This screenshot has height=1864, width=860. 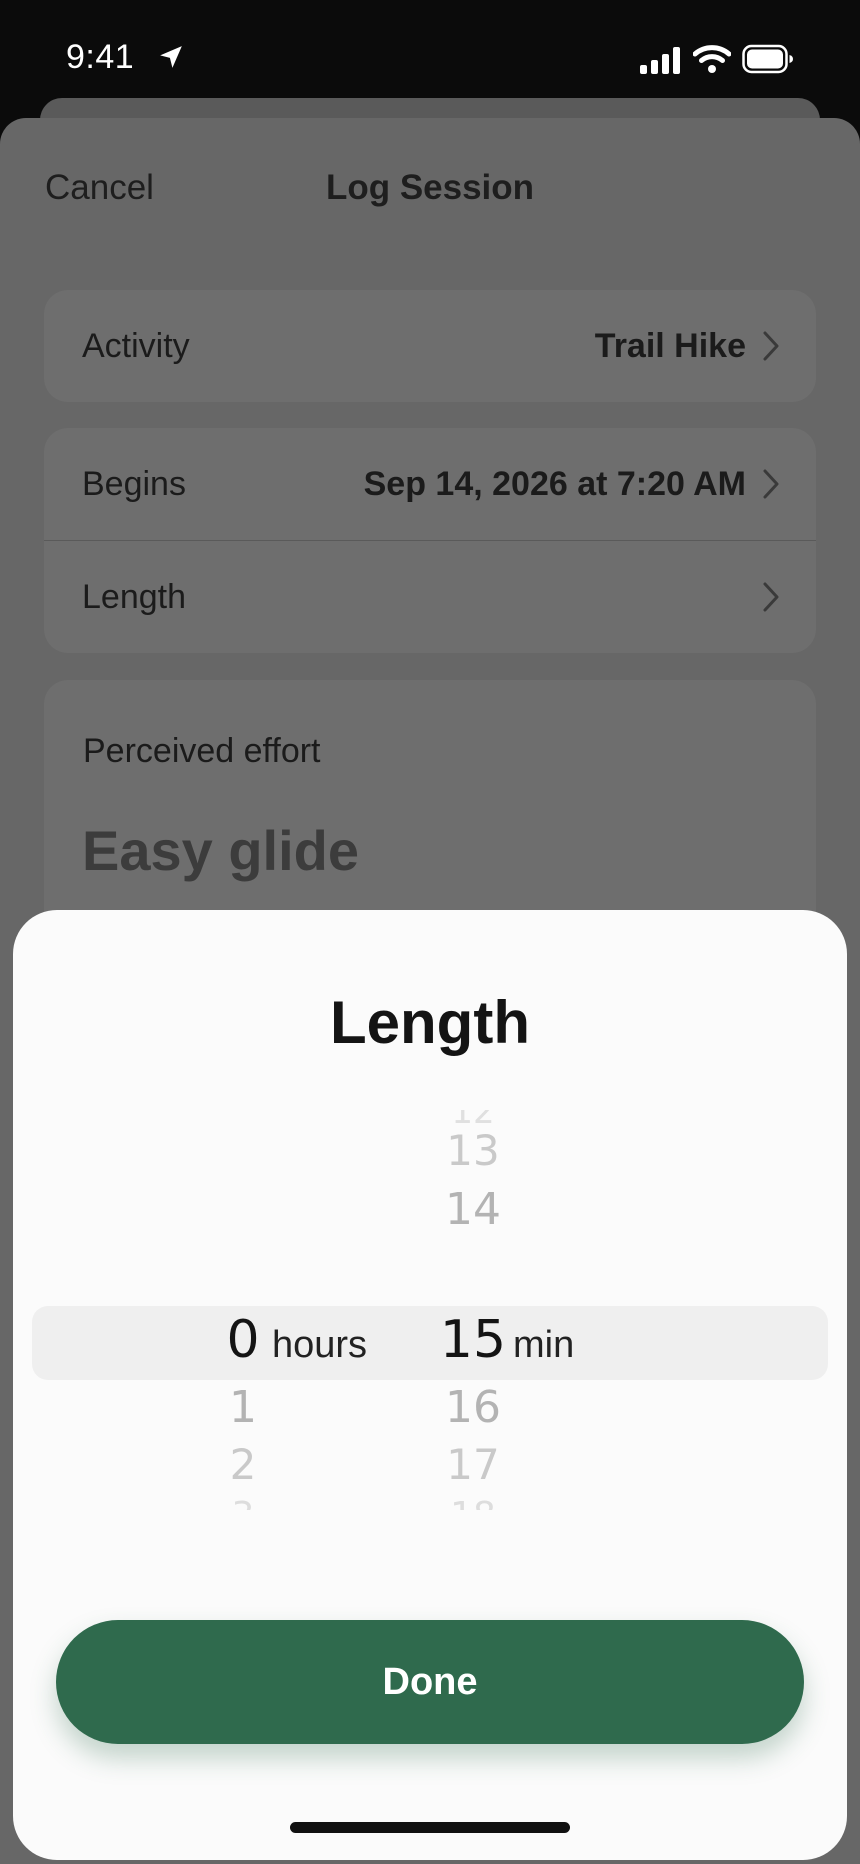 I want to click on battery-icon, so click(x=767, y=59).